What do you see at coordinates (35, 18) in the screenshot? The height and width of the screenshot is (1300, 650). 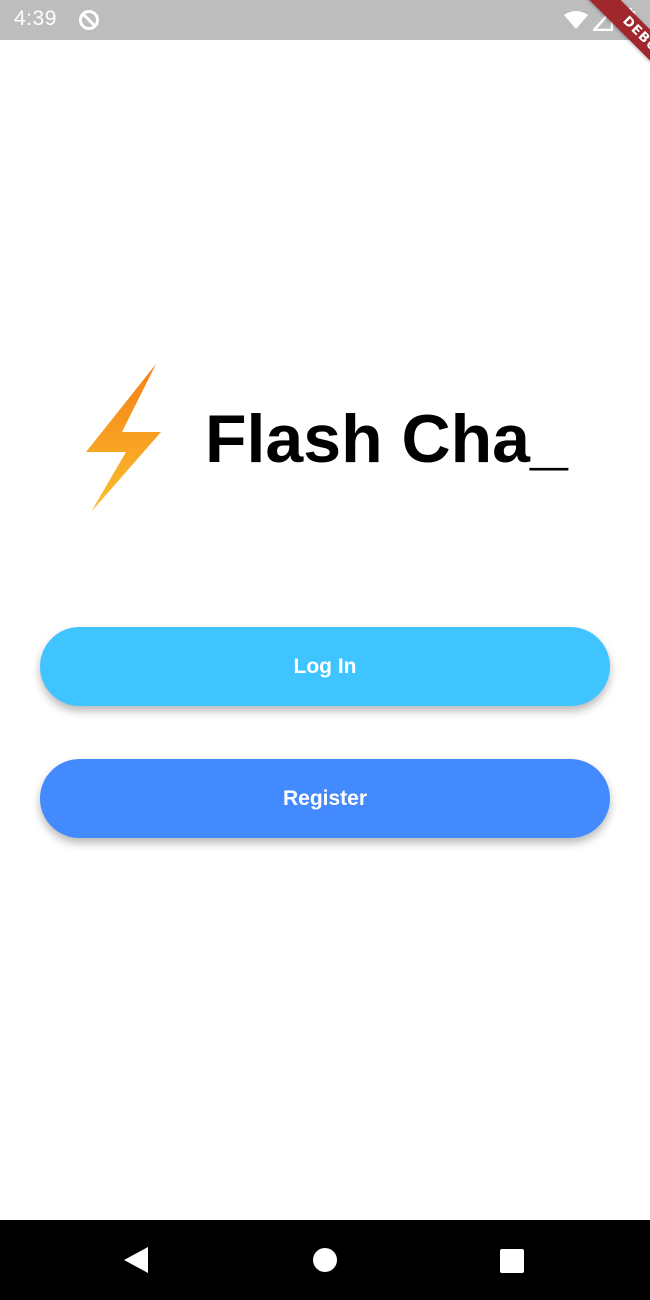 I see `status-time: 4:39` at bounding box center [35, 18].